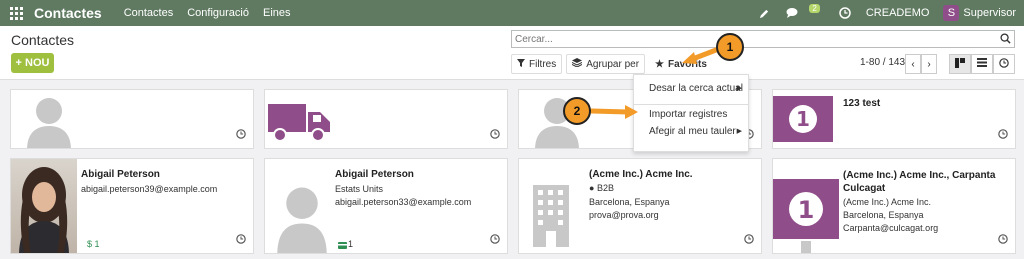 The image size is (1024, 259). I want to click on card-footer-badge: 1, so click(351, 244).